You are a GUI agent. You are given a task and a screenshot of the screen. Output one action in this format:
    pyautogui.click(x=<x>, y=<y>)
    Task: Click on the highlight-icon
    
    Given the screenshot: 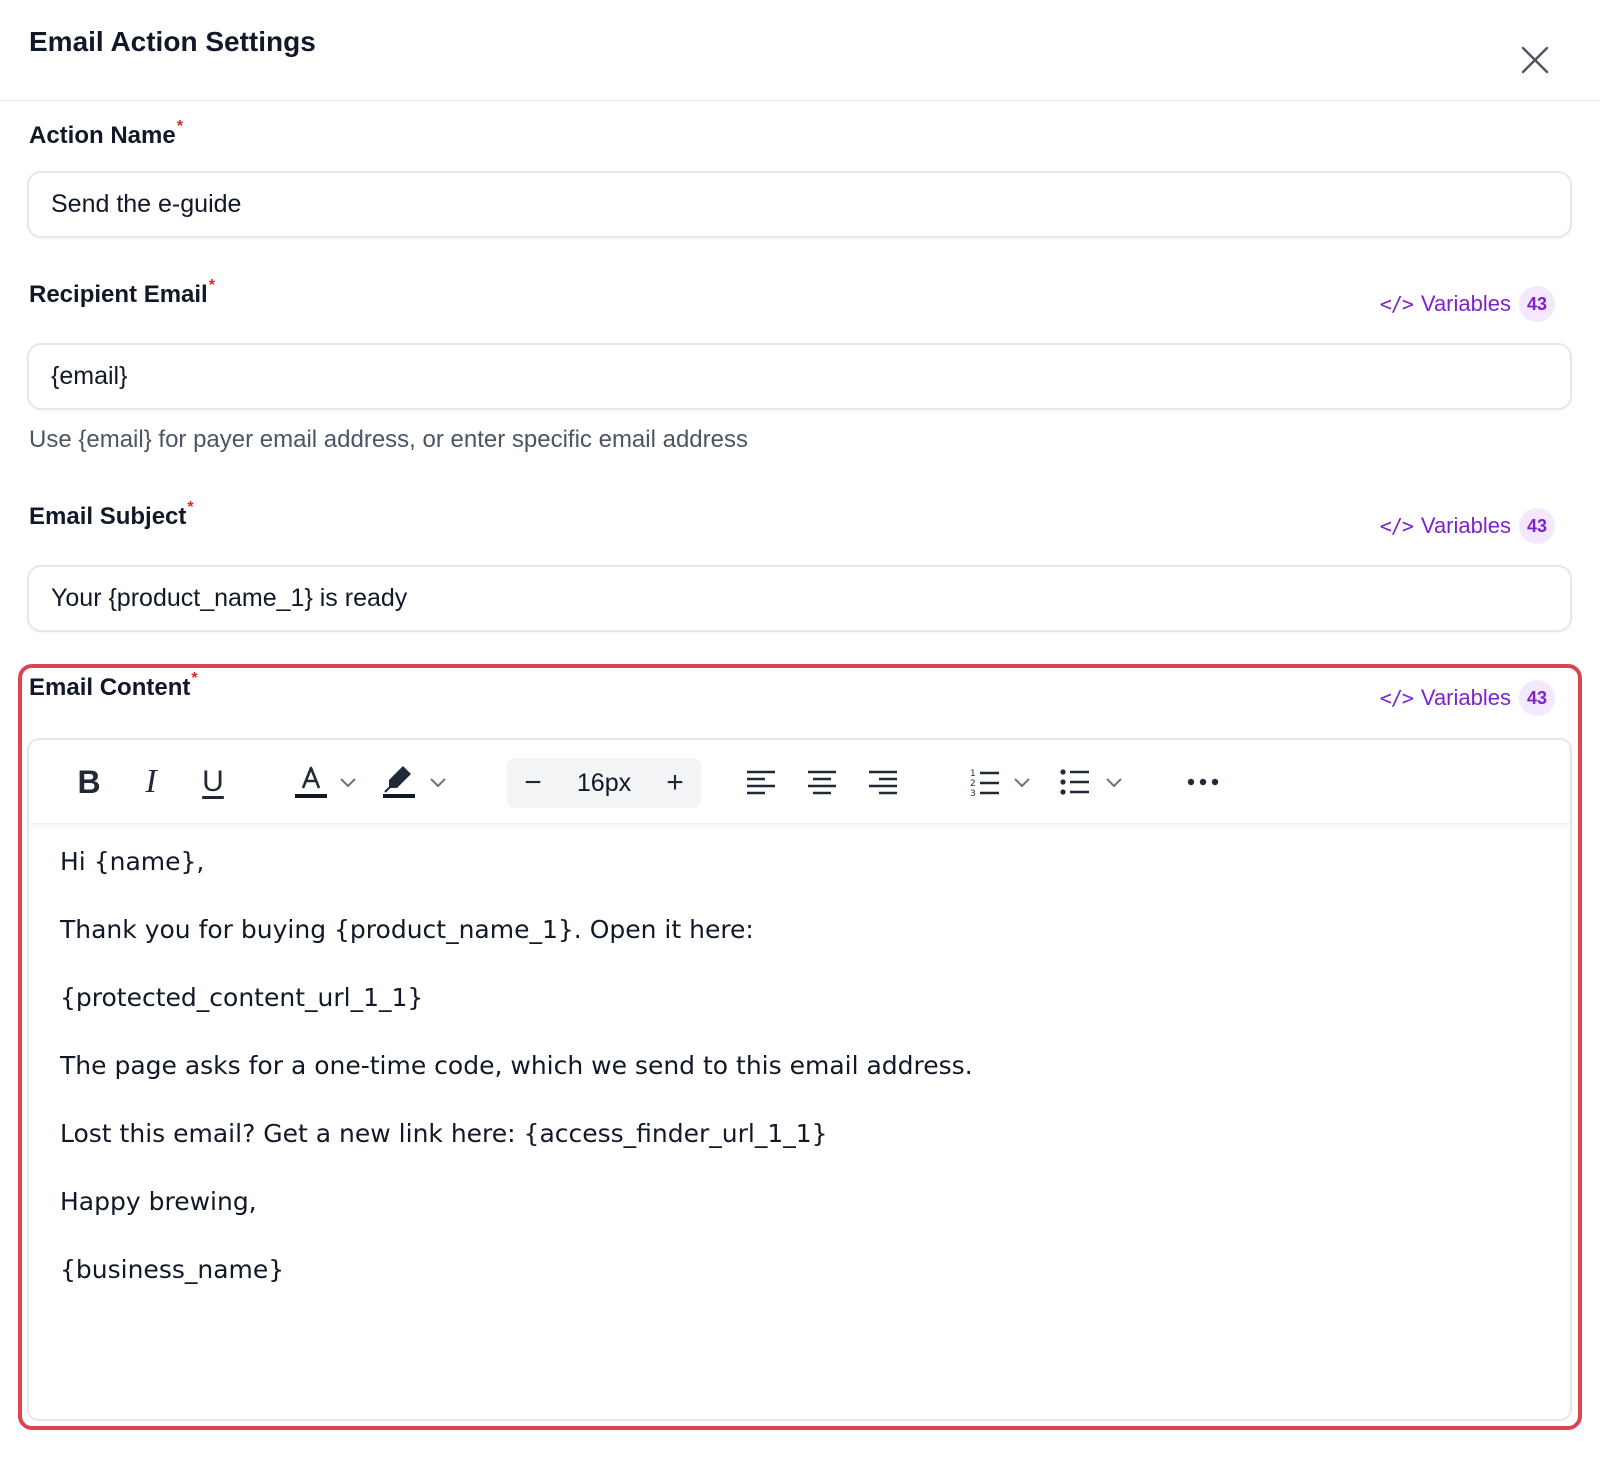 What is the action you would take?
    pyautogui.click(x=399, y=782)
    